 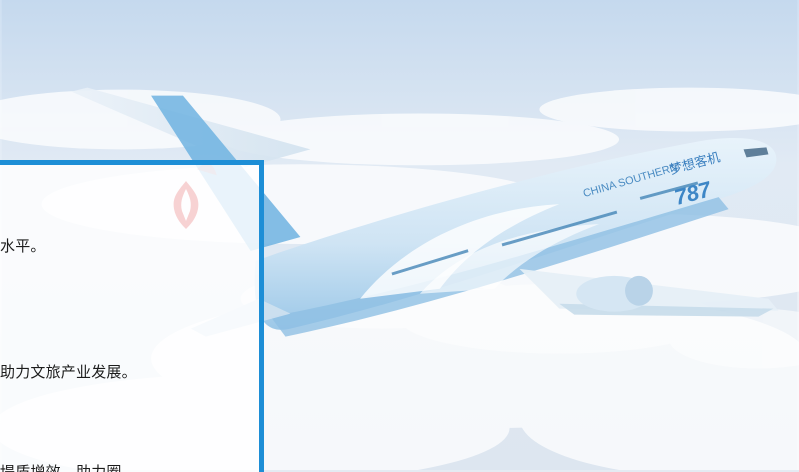 I want to click on panel-text-line: 水平。, so click(x=23, y=246).